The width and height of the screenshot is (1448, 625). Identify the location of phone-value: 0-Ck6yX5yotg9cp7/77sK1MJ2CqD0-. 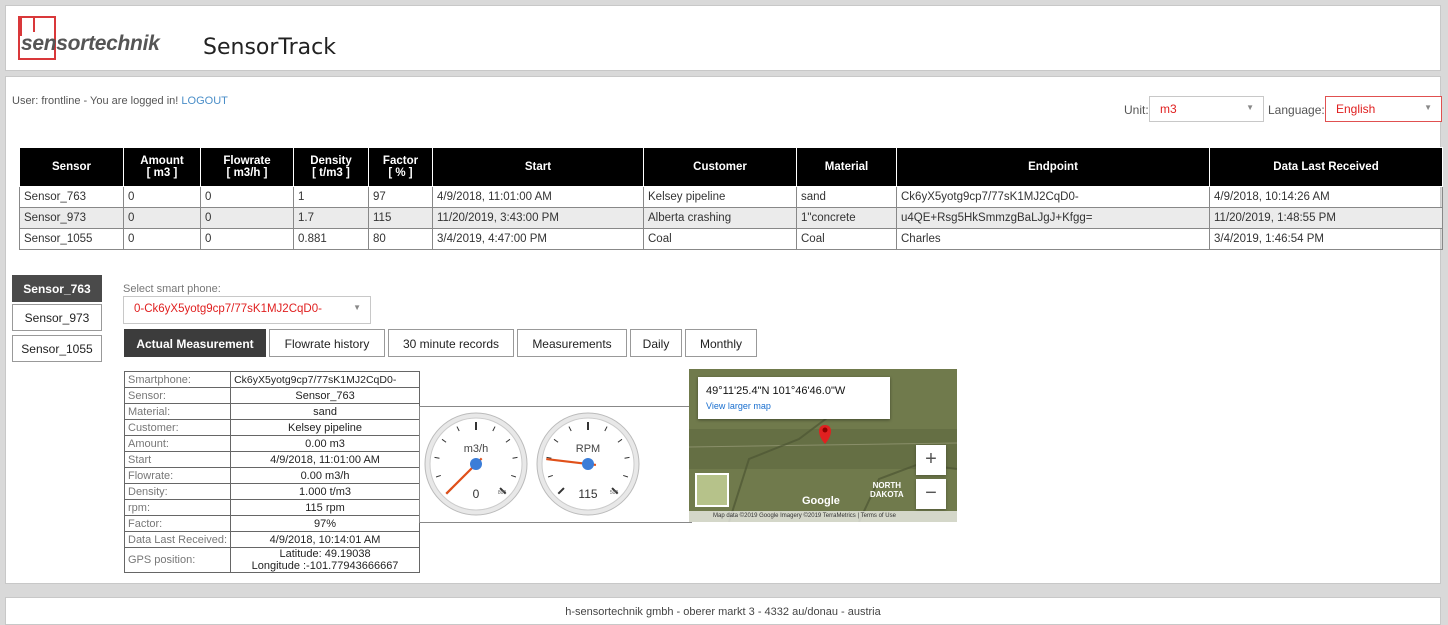
(228, 309).